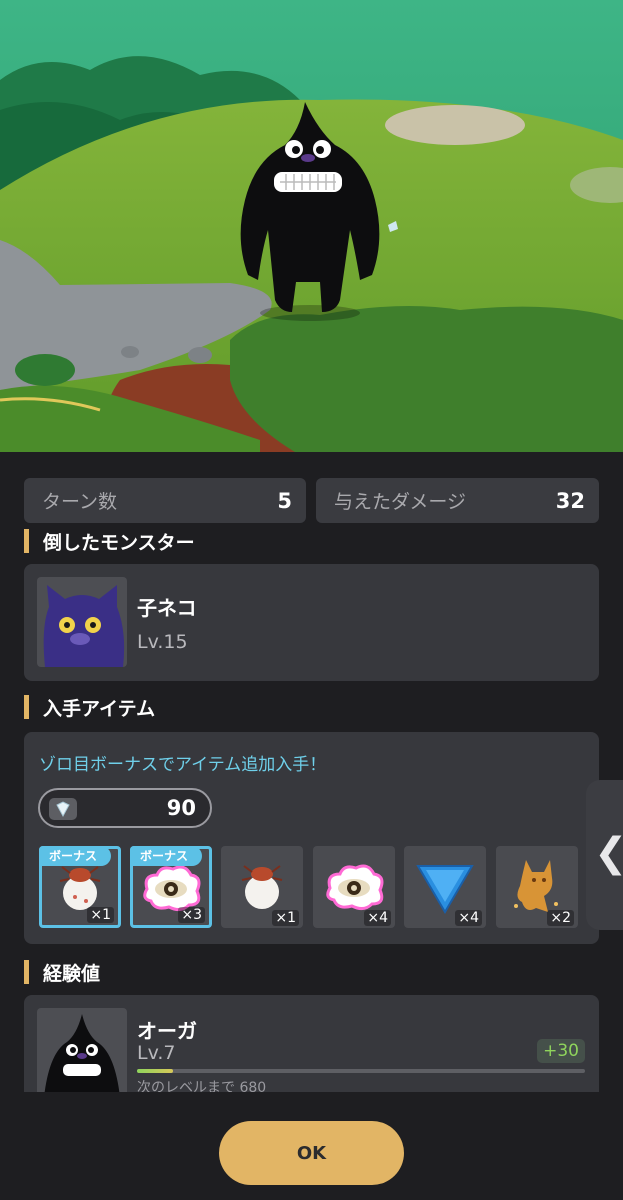  I want to click on diamond-icon, so click(63, 809).